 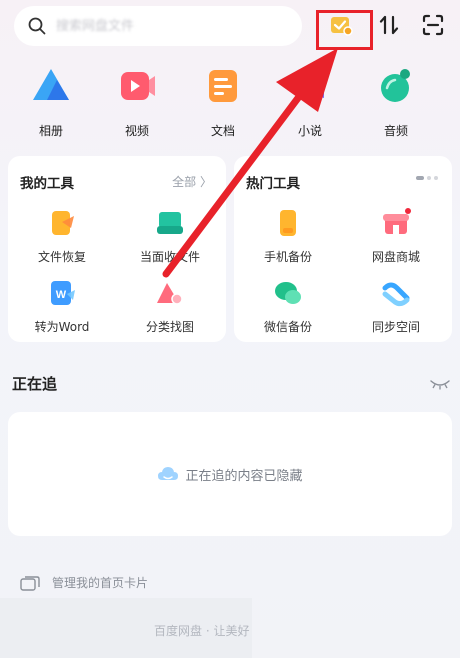 I want to click on tool-sync-space: 同步空间, so click(x=396, y=306).